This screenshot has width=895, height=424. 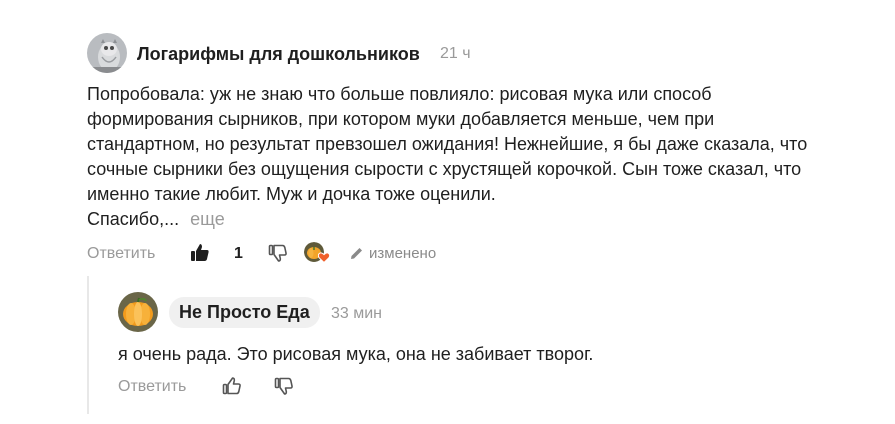 What do you see at coordinates (278, 54) in the screenshot?
I see `author-name: Логарифмы для дошкольников` at bounding box center [278, 54].